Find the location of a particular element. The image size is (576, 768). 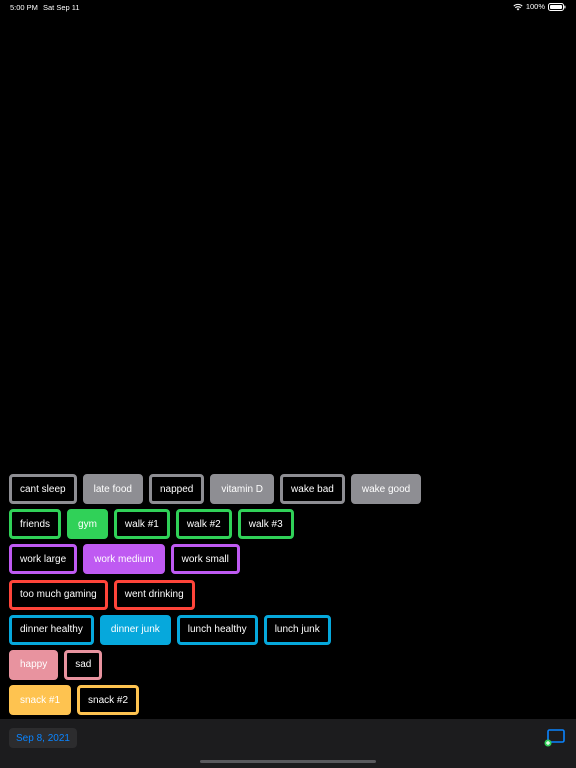

tag-button: dinner junk is located at coordinates (135, 629).